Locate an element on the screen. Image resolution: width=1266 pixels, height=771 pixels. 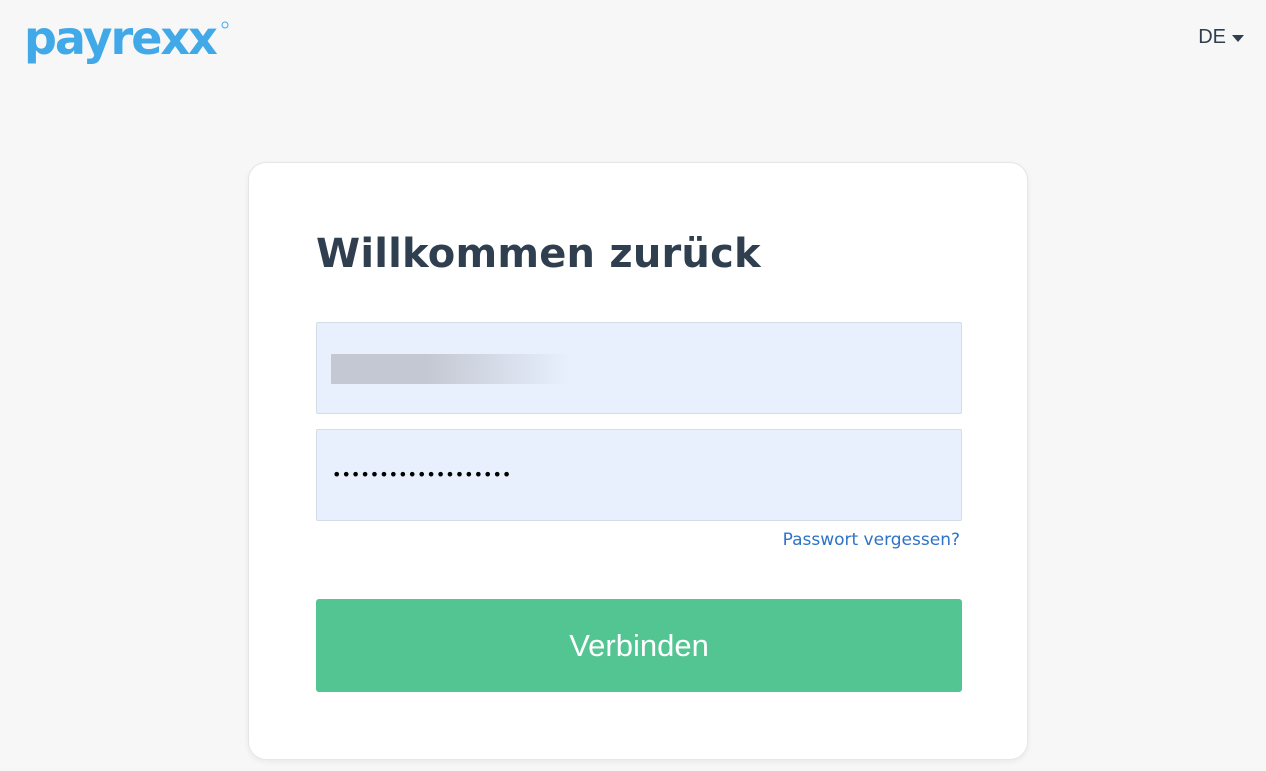
payrexx-logo: payrexx is located at coordinates (129, 43).